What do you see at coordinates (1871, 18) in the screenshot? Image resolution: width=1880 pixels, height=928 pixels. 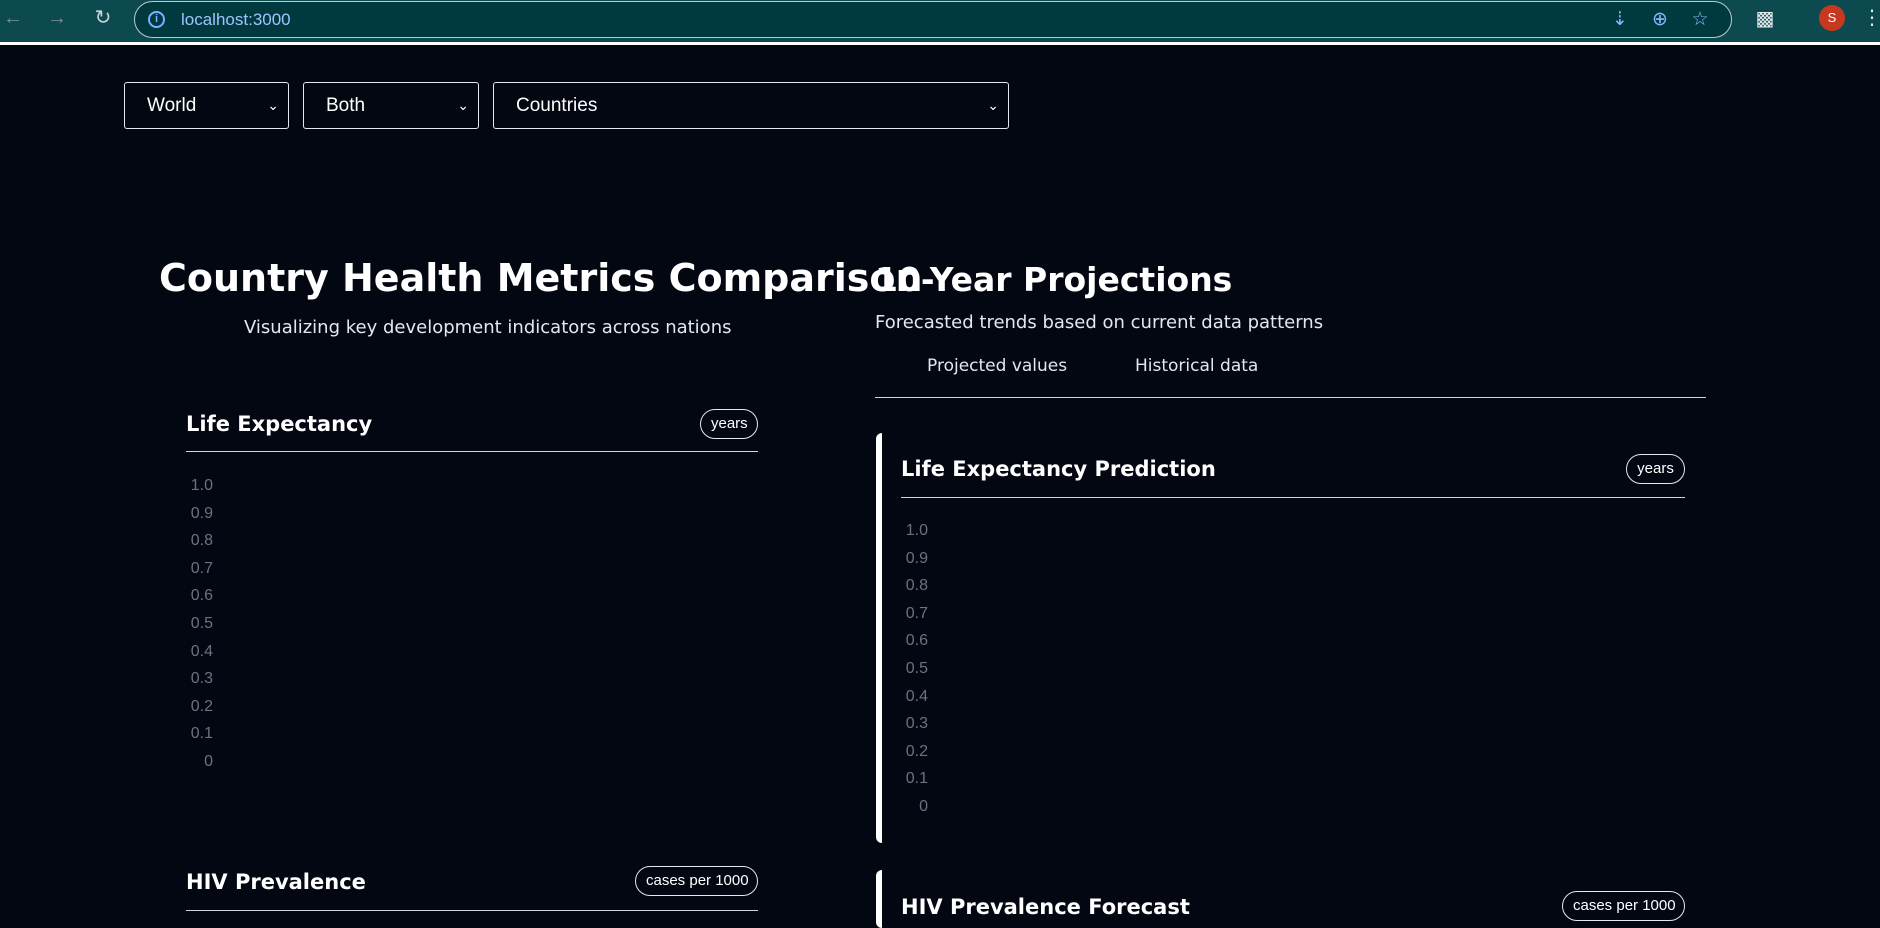 I see `more-menu-icon: ⋮` at bounding box center [1871, 18].